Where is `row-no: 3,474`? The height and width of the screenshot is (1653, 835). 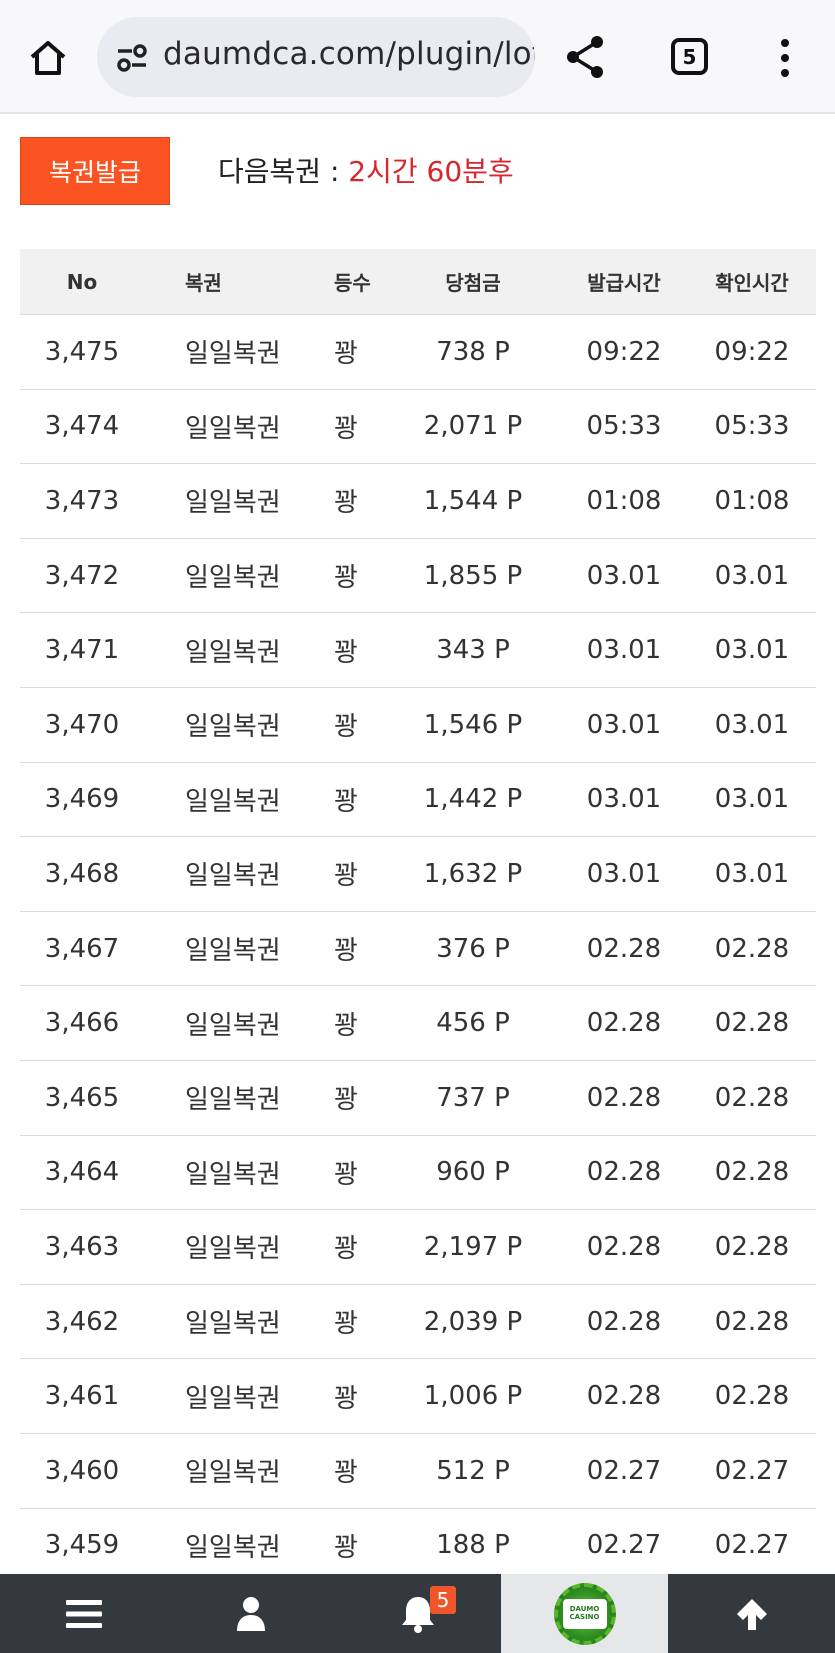
row-no: 3,474 is located at coordinates (82, 426).